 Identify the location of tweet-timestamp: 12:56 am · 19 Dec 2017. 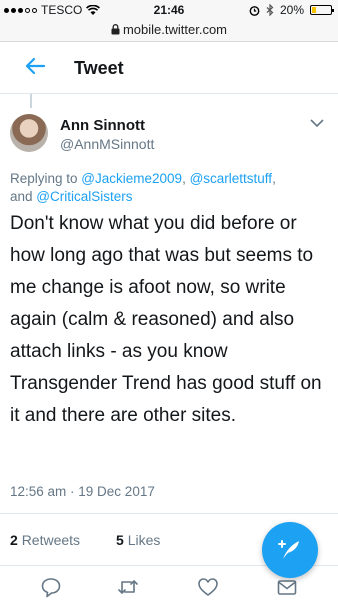
(82, 491).